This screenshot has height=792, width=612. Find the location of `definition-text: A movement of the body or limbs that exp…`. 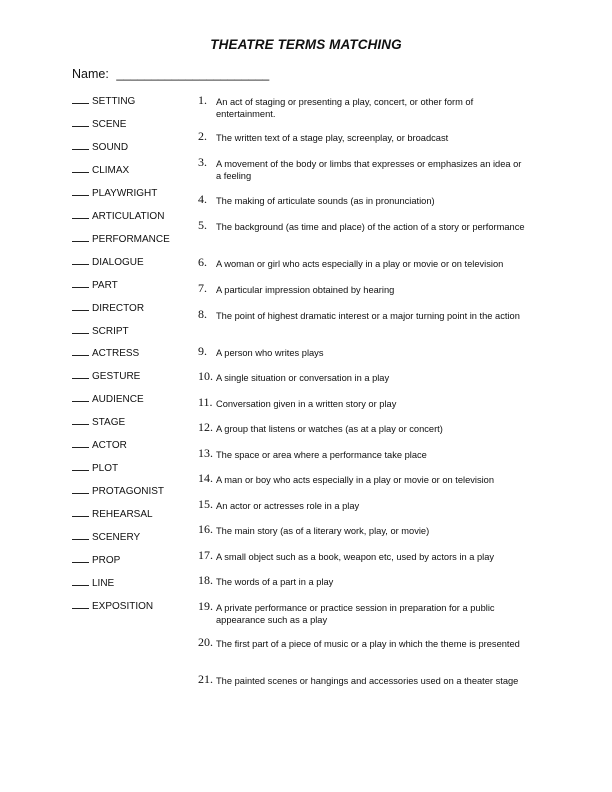

definition-text: A movement of the body or limbs that exp… is located at coordinates (369, 170).